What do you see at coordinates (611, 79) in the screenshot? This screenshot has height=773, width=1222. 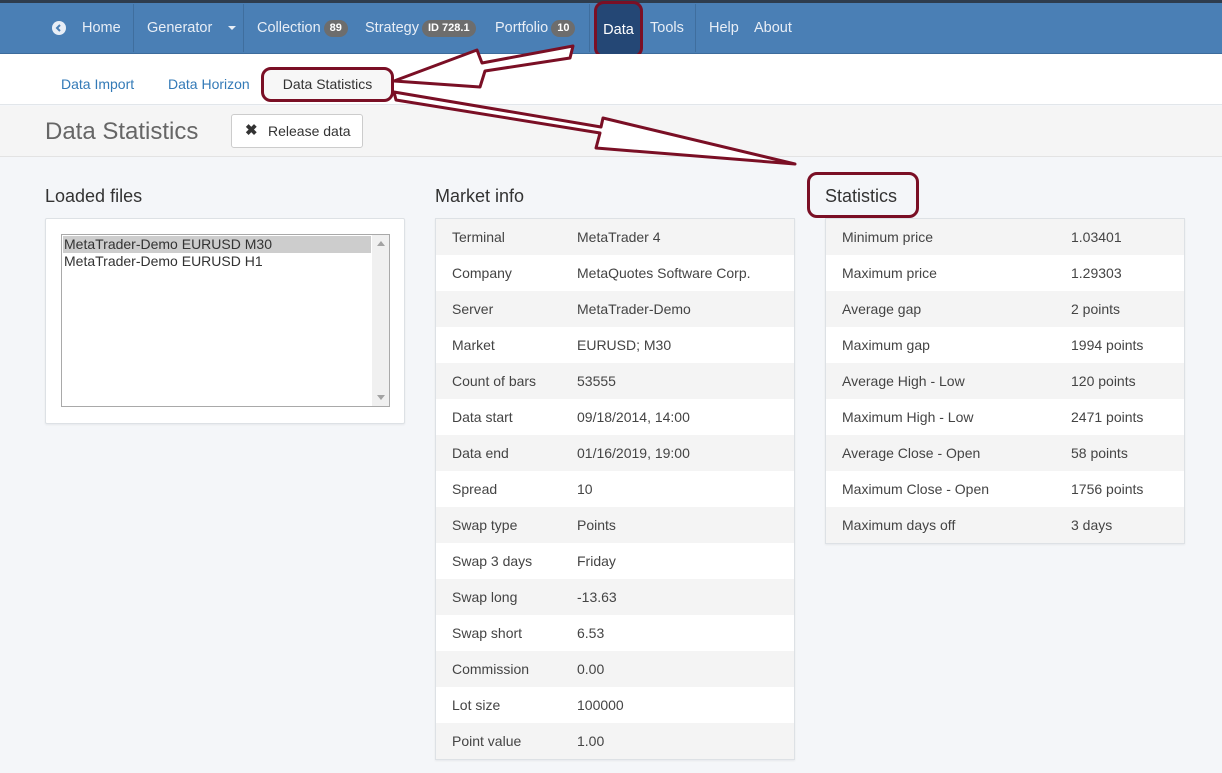 I see `sub-navigation: Data Import Data Horizon` at bounding box center [611, 79].